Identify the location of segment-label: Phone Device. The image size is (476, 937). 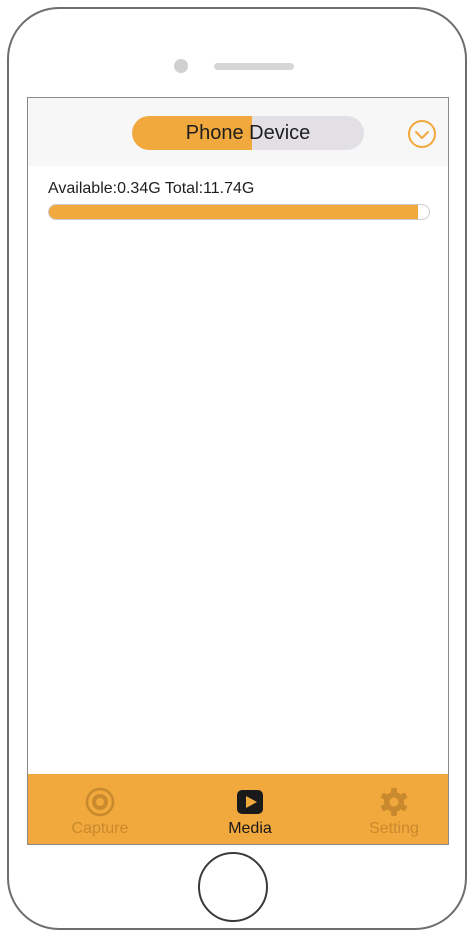
(248, 133).